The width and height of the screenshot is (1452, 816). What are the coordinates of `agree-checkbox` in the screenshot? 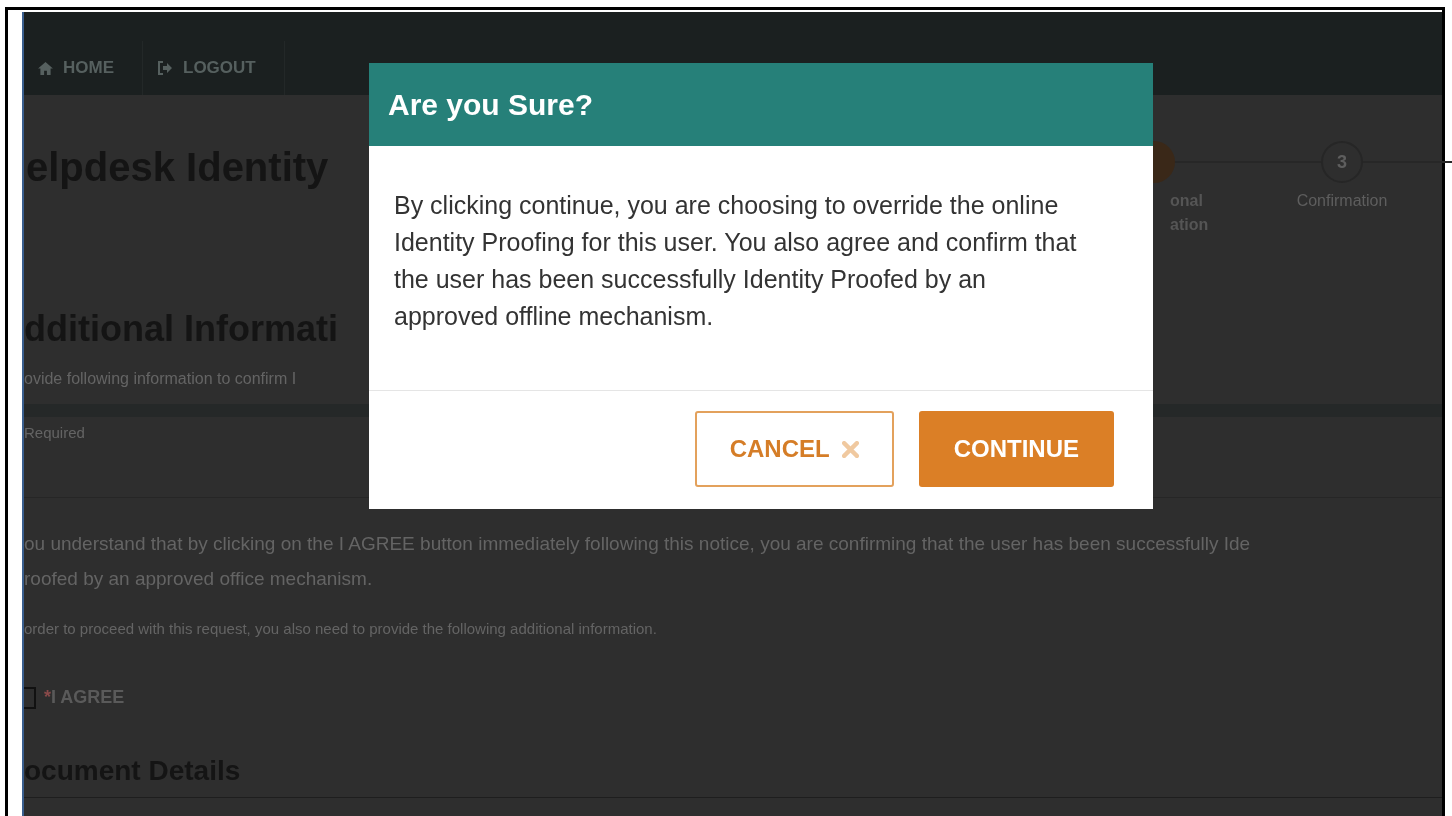 It's located at (30, 697).